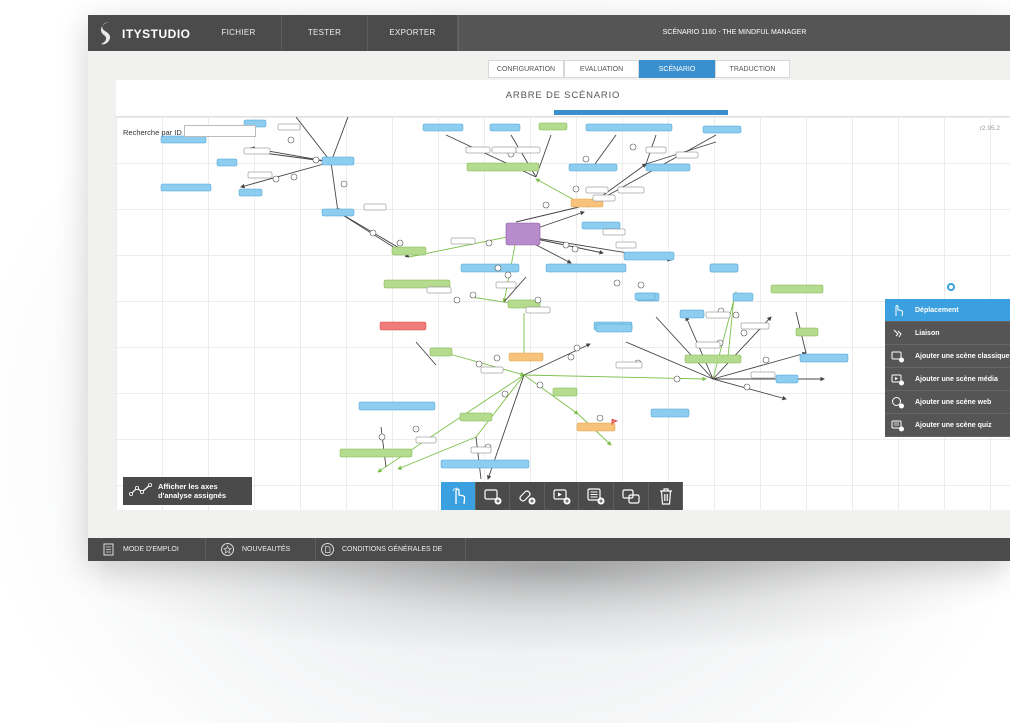  I want to click on hand-pointer-icon, so click(459, 496).